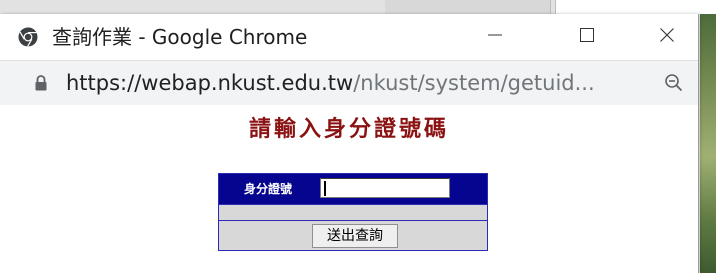 The height and width of the screenshot is (273, 716). Describe the element at coordinates (708, 143) in the screenshot. I see `background-image-strip` at that location.